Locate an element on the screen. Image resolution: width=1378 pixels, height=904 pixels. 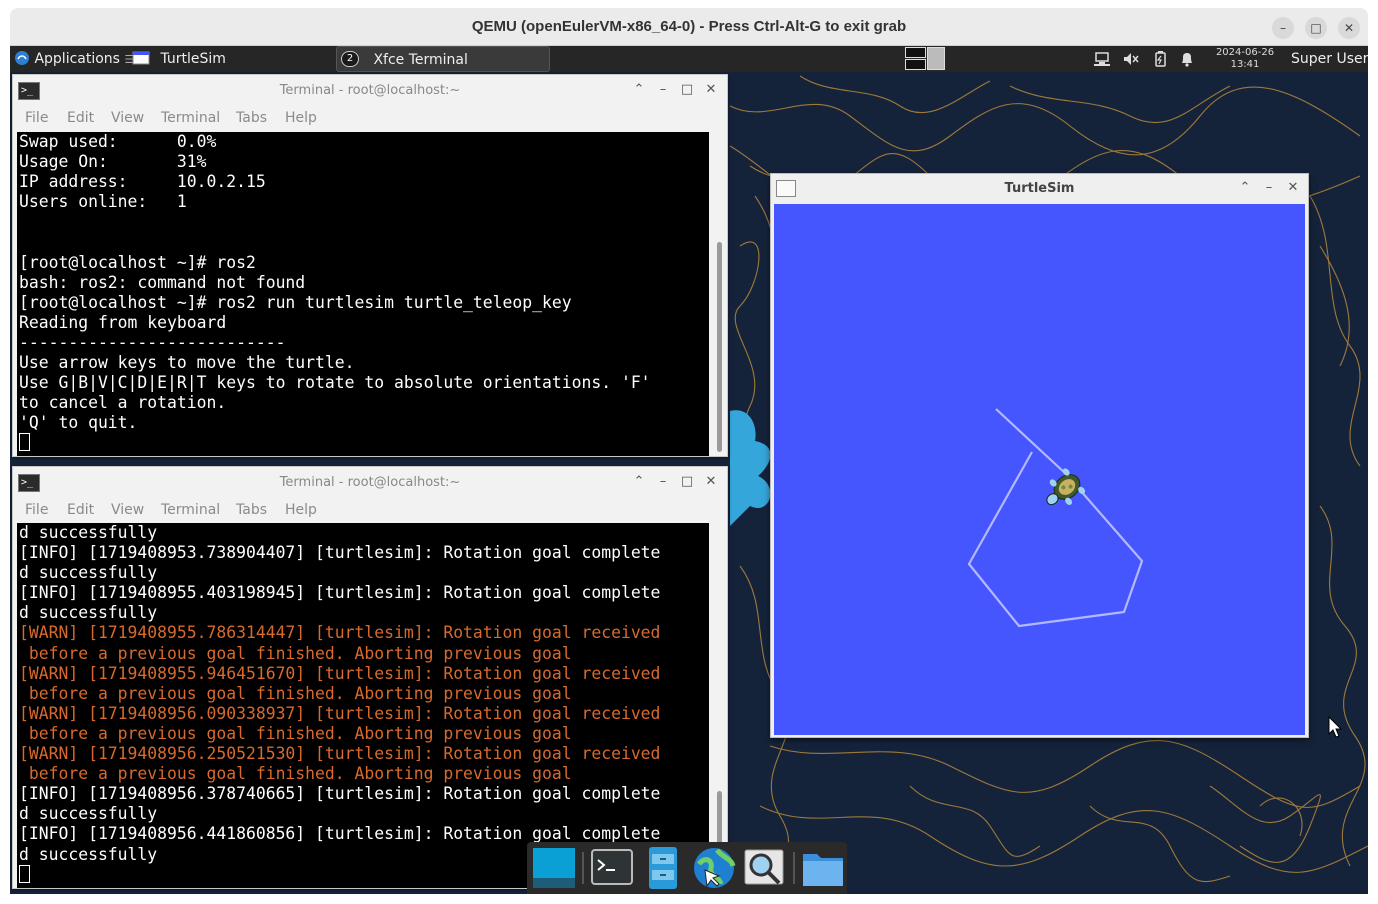
close-icon: ✕ is located at coordinates (1349, 28).